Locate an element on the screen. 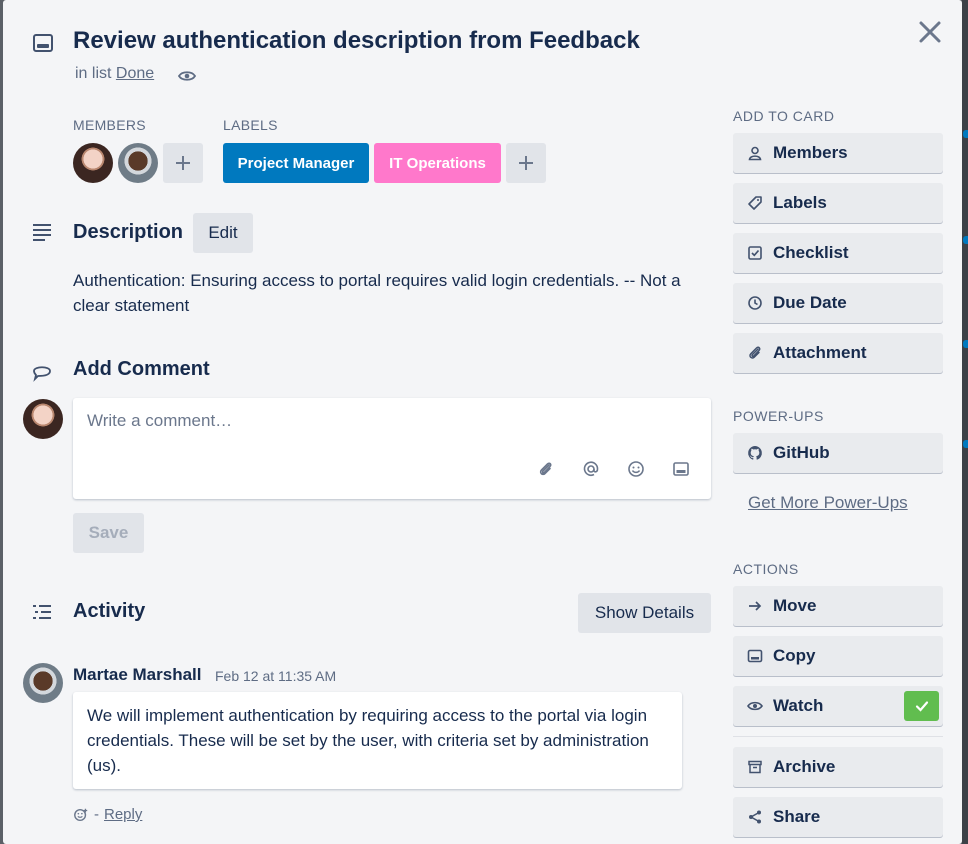 The image size is (968, 844). close-icon is located at coordinates (930, 32).